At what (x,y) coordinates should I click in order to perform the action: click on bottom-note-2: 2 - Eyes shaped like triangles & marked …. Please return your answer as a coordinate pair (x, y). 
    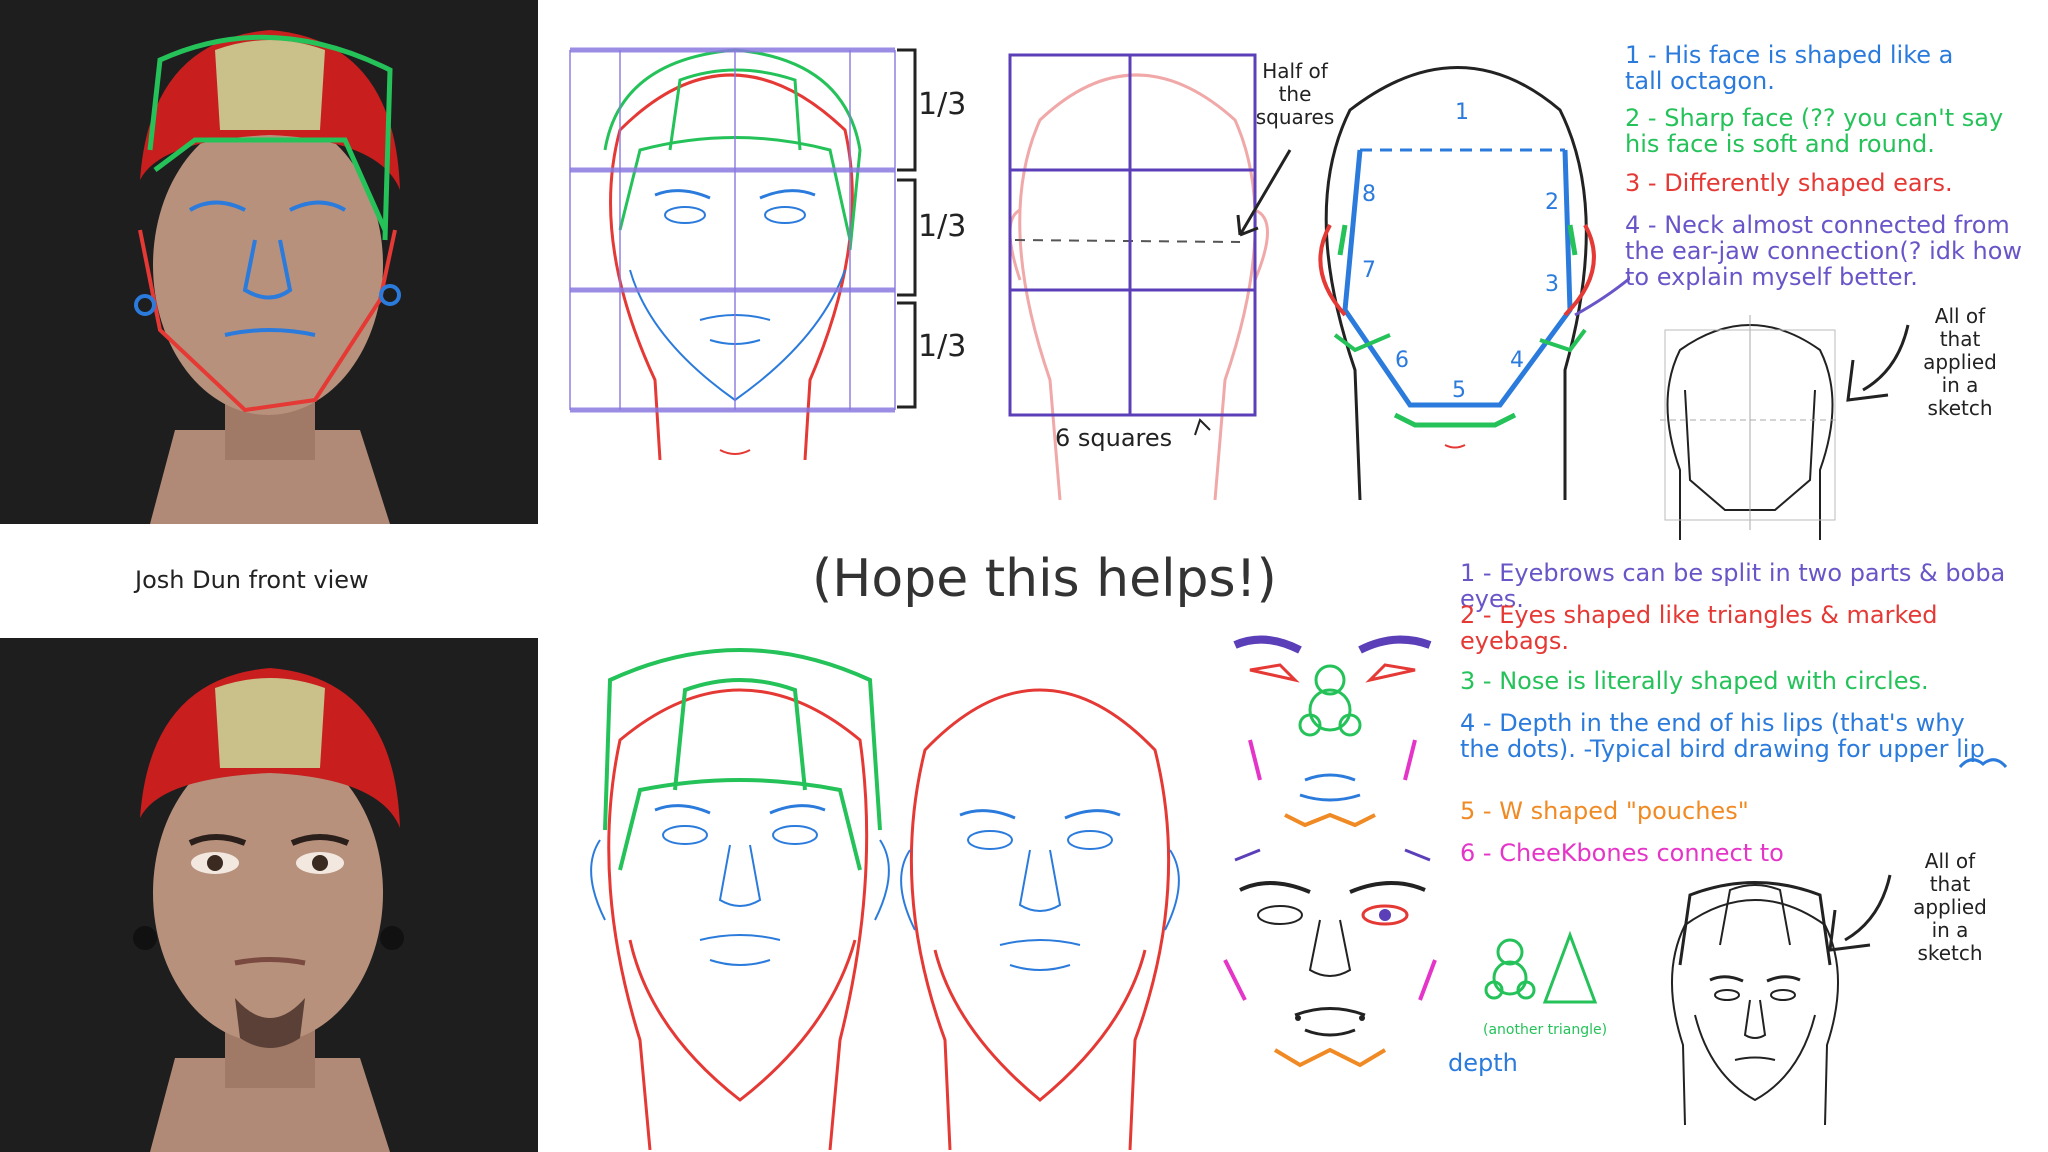
    Looking at the image, I should click on (1699, 628).